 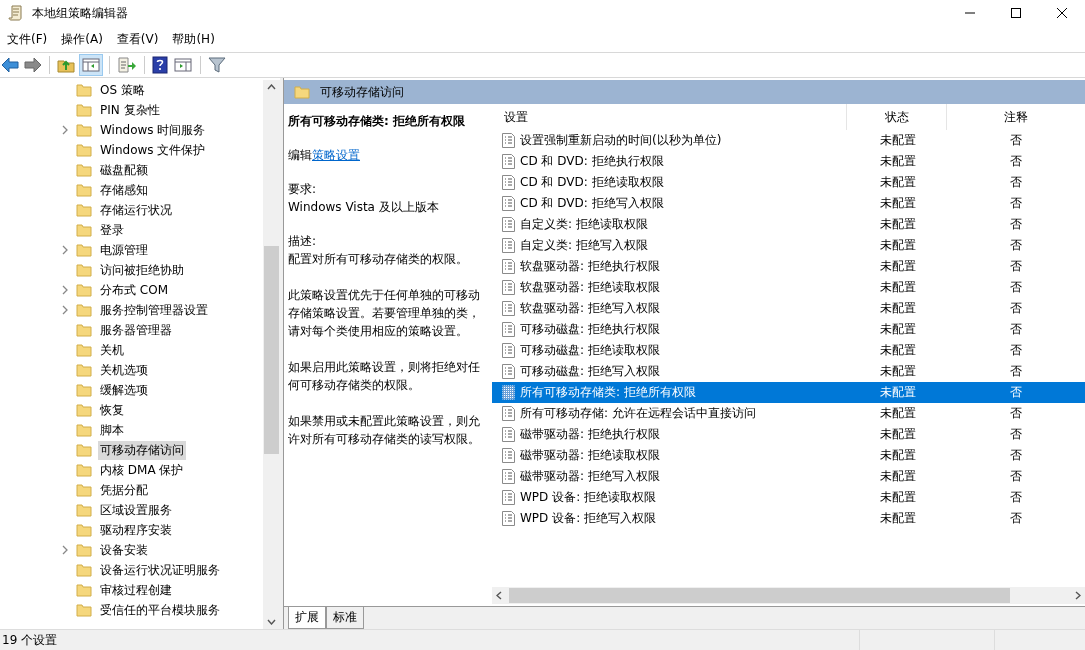 What do you see at coordinates (788, 329) in the screenshot?
I see `policy-row: 可移动磁盘: 拒绝执行权限 未配置 否` at bounding box center [788, 329].